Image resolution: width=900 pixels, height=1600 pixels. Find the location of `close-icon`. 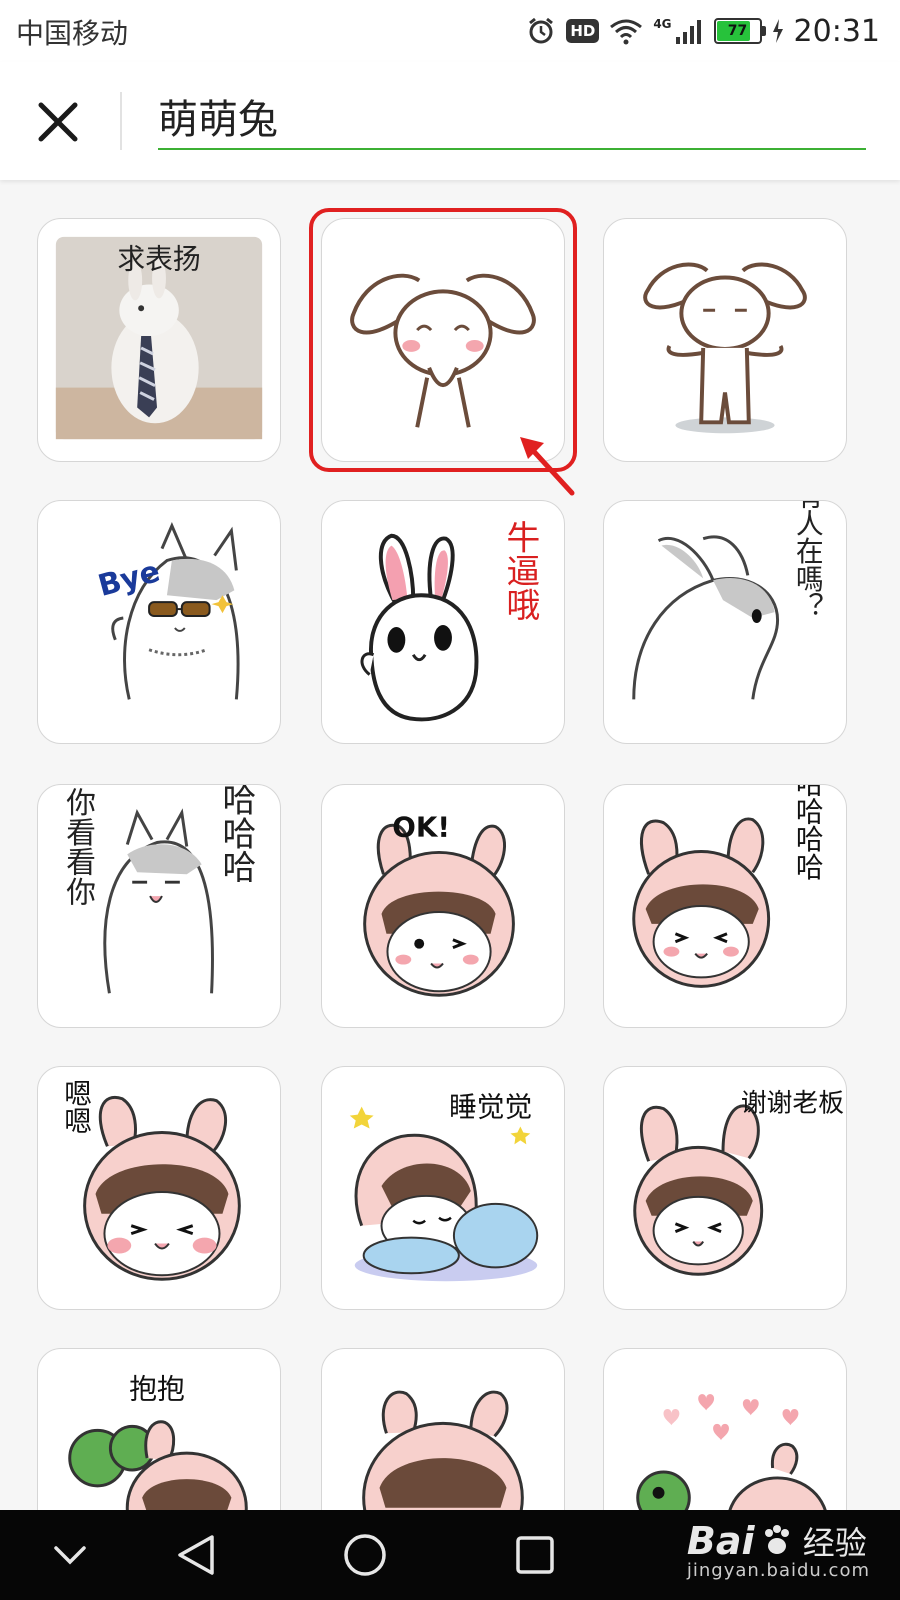

close-icon is located at coordinates (58, 122).